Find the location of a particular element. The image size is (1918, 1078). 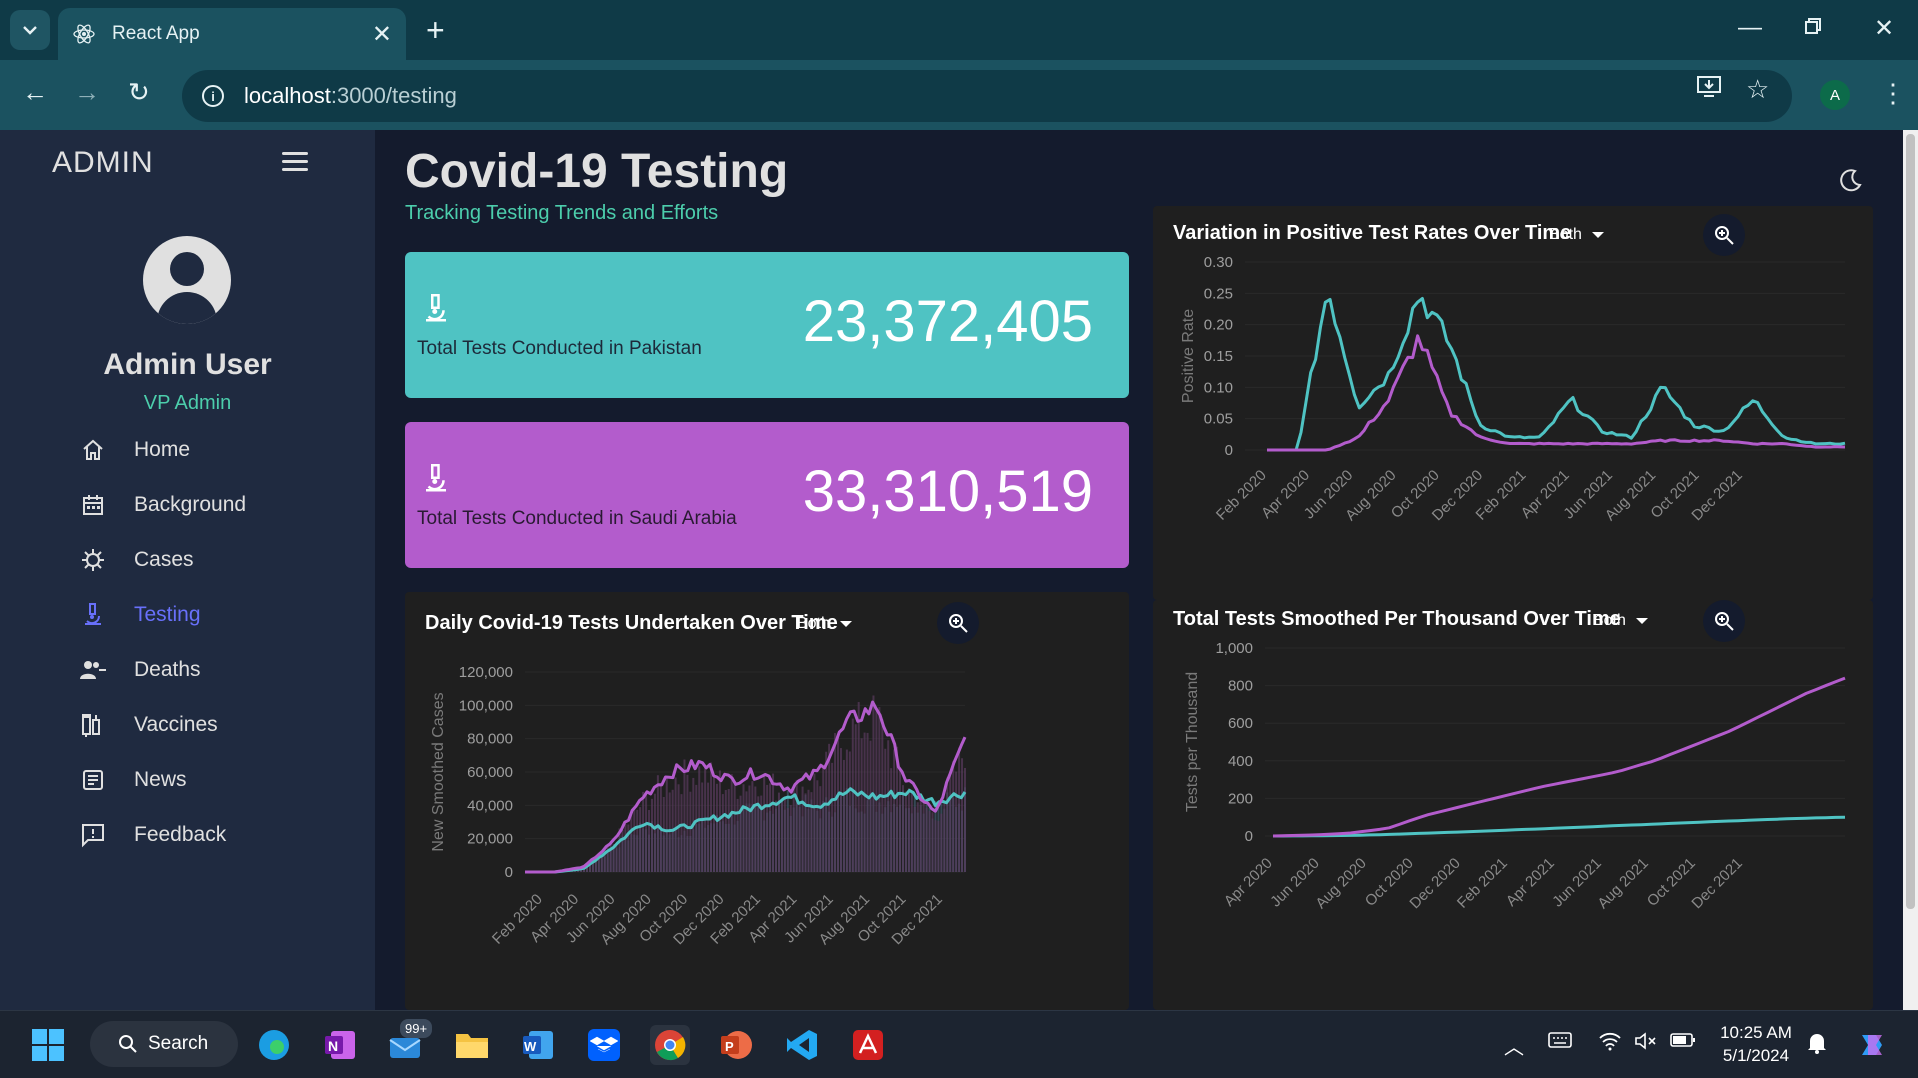

sidebar-item-label: Cases is located at coordinates (164, 559).